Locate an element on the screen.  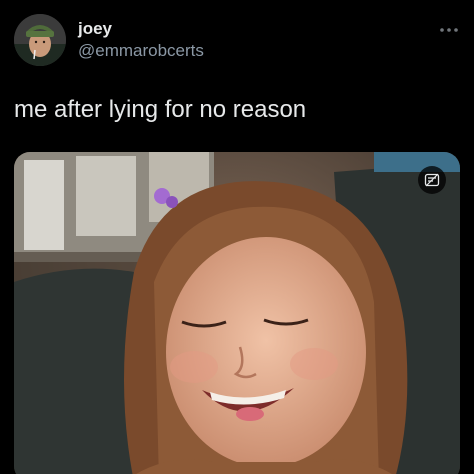
user-handle: @emmarobcerts is located at coordinates (141, 51).